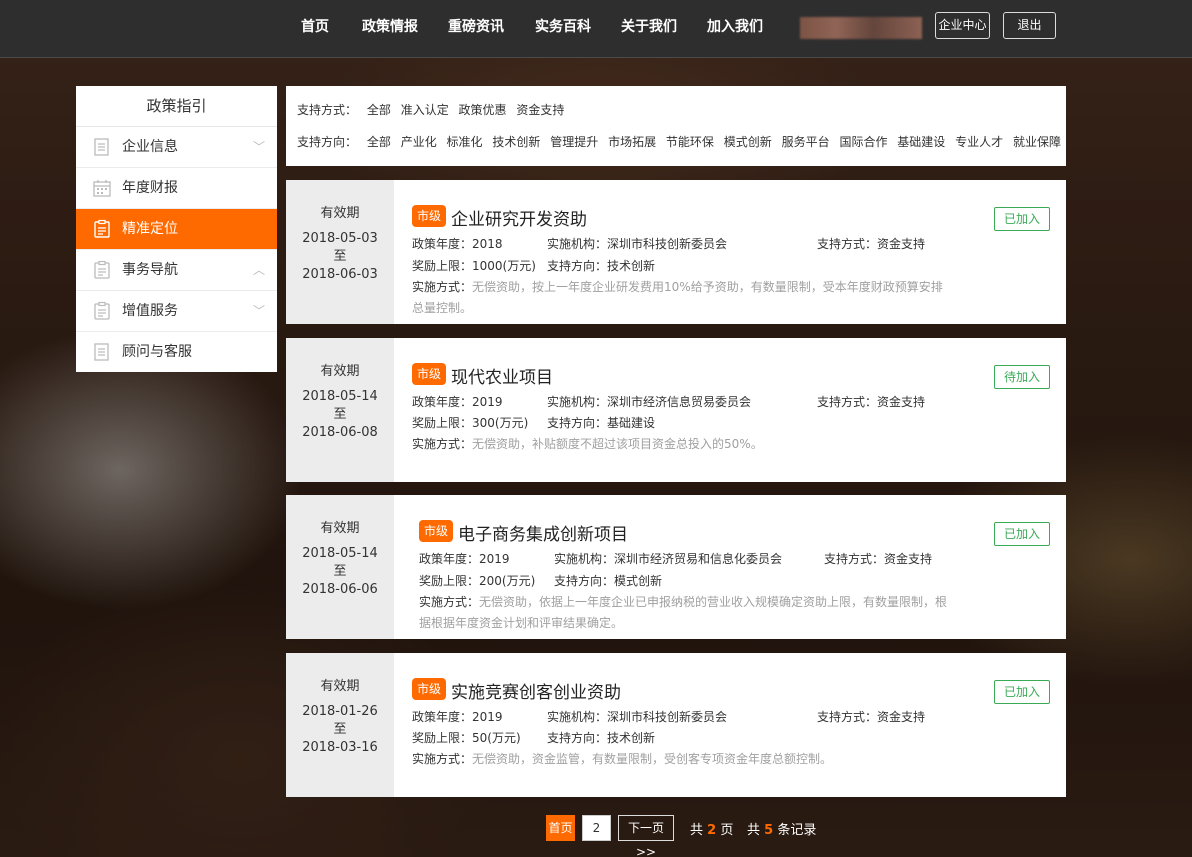 This screenshot has width=1192, height=857. What do you see at coordinates (258, 270) in the screenshot?
I see `chevron-up-icon: ︿` at bounding box center [258, 270].